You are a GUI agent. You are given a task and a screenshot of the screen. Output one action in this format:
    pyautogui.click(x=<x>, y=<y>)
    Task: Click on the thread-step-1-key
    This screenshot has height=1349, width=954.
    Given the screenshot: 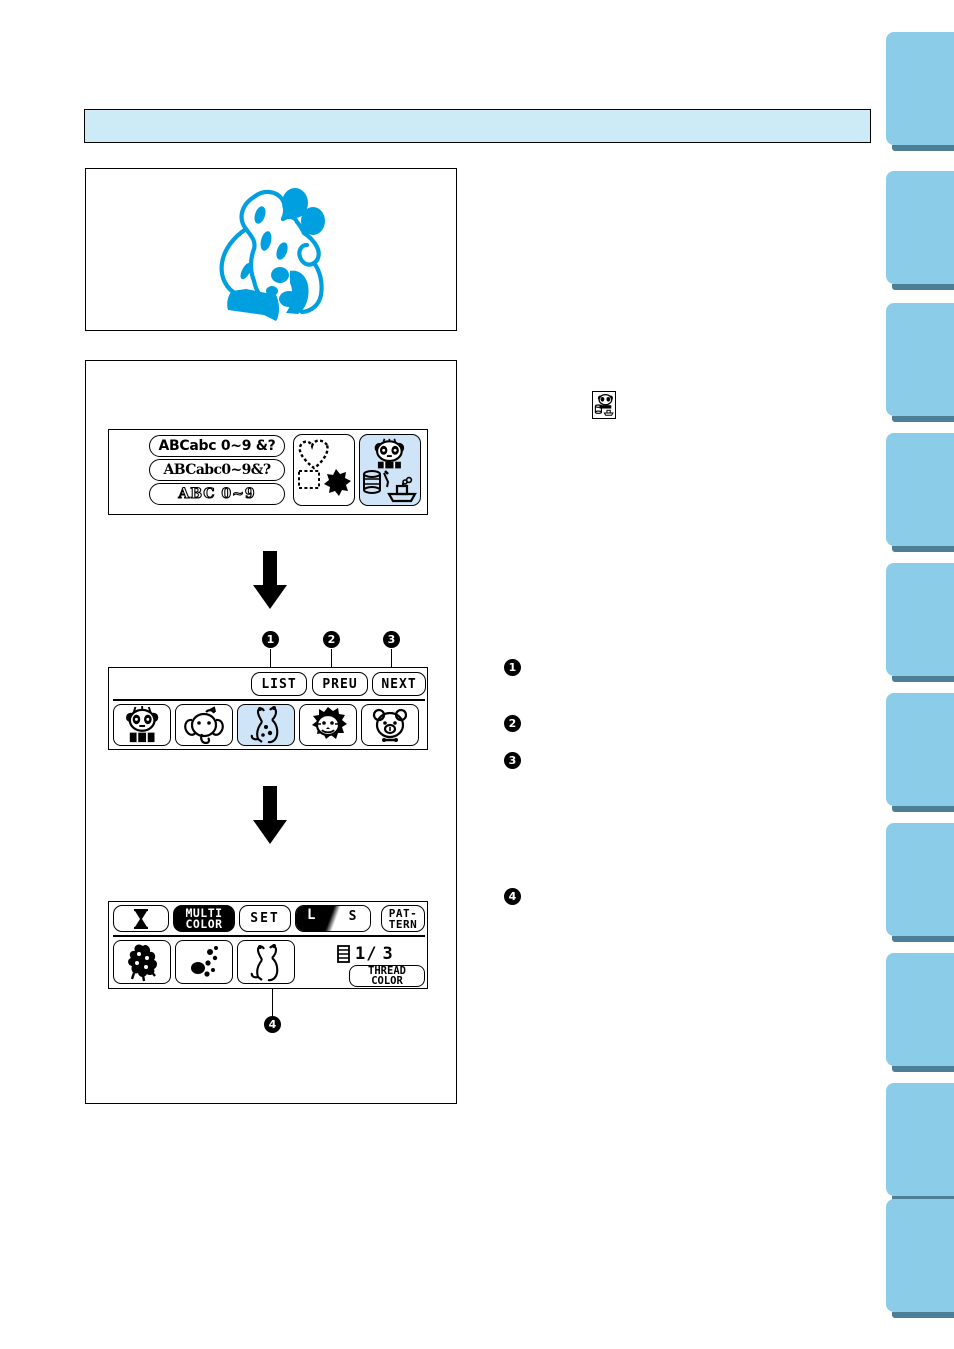 What is the action you would take?
    pyautogui.click(x=142, y=962)
    